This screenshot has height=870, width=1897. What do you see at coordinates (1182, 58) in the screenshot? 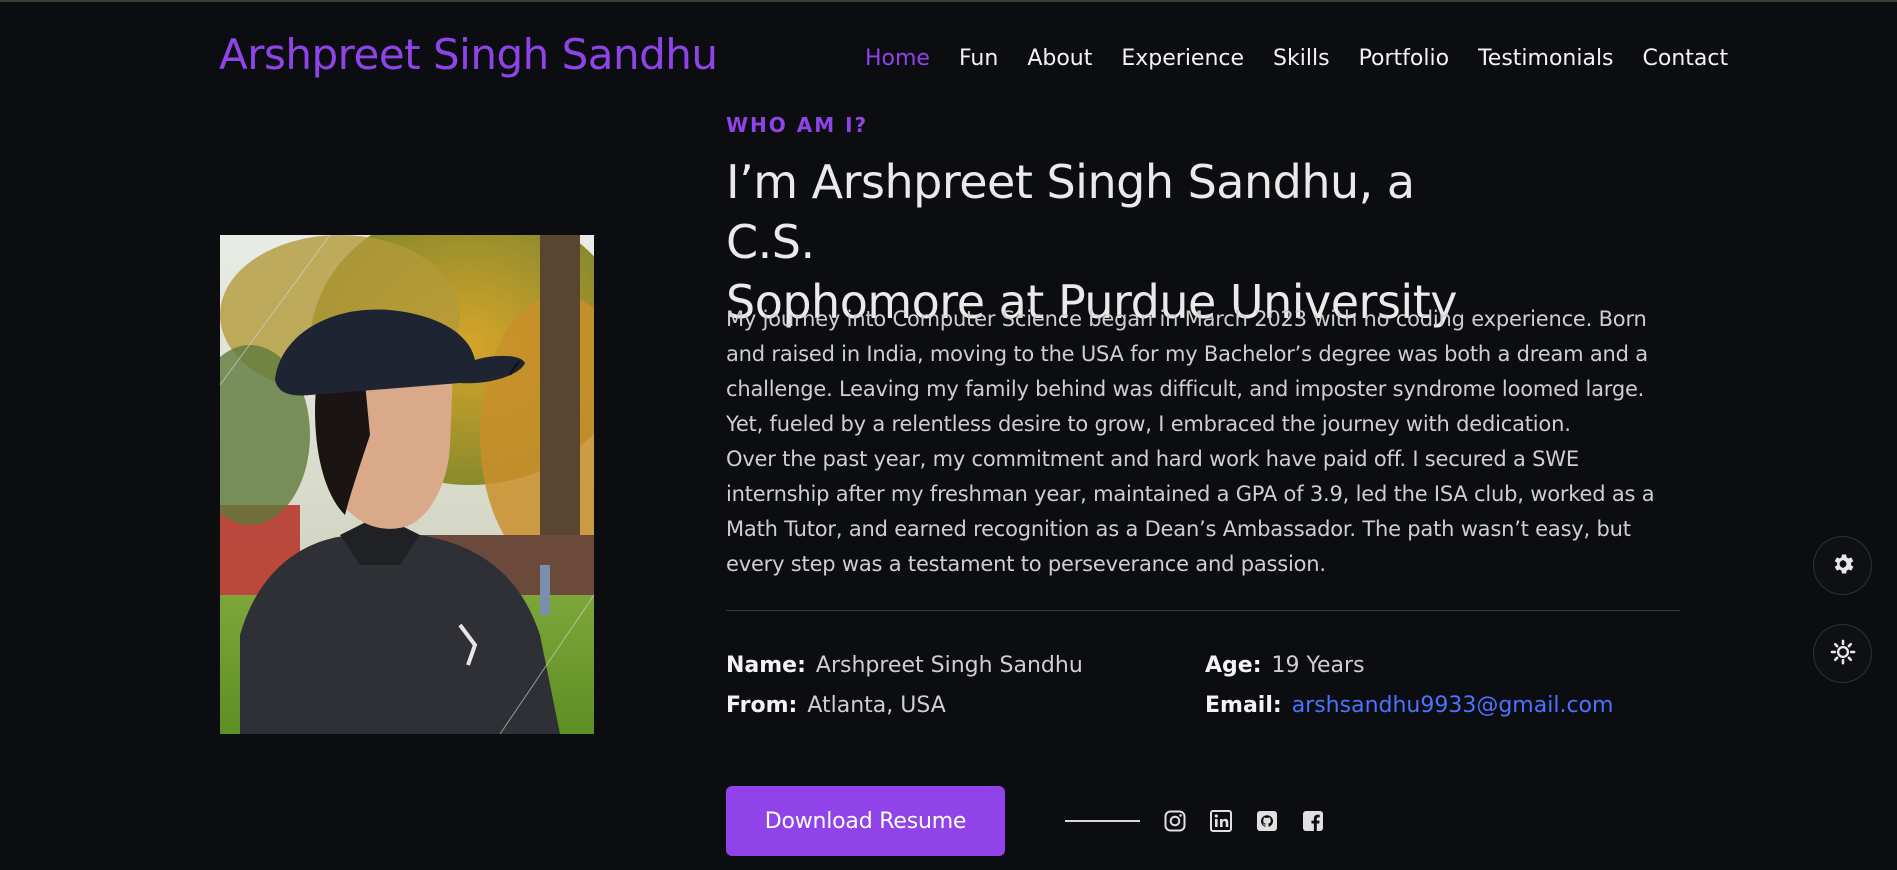
I see `nav-experience: Experience` at bounding box center [1182, 58].